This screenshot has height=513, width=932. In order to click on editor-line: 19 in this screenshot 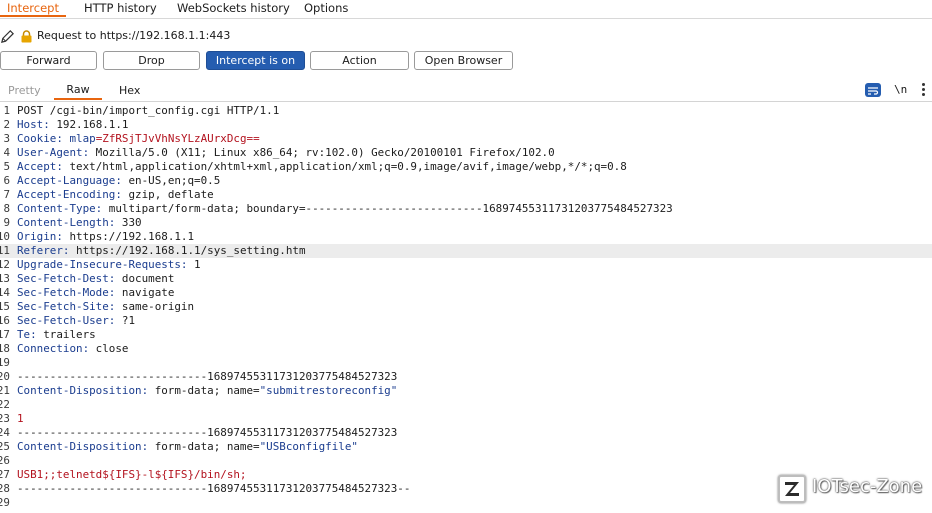, I will do `click(466, 363)`.